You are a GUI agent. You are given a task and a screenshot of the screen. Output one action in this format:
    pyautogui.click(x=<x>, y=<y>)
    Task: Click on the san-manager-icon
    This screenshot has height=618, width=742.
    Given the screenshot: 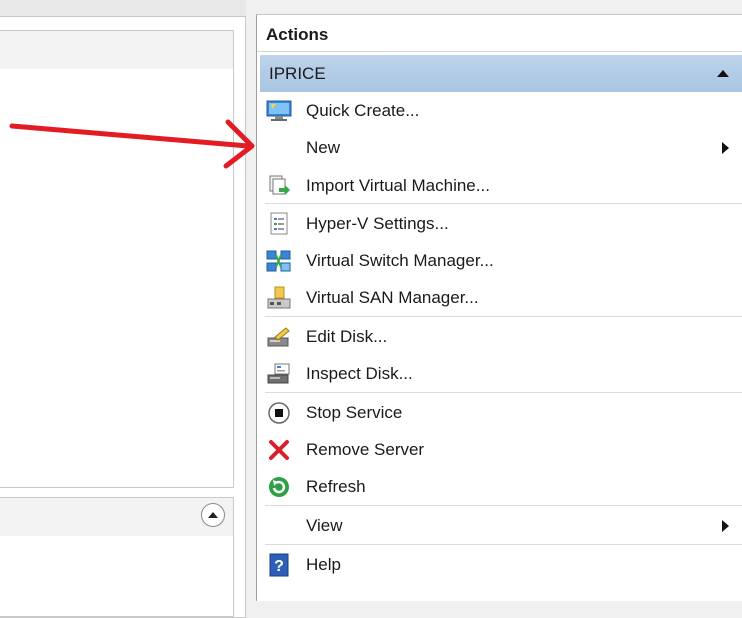 What is the action you would take?
    pyautogui.click(x=279, y=298)
    